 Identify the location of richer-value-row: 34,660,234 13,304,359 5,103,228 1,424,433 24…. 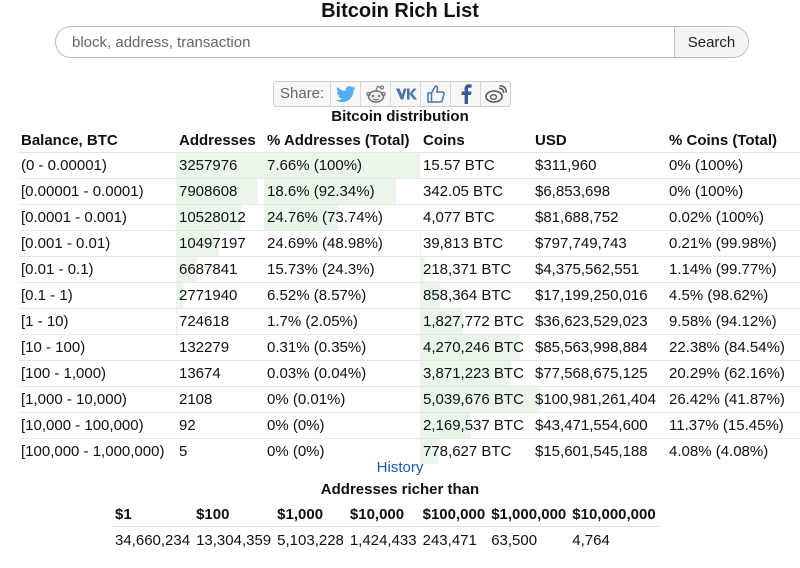
(385, 540).